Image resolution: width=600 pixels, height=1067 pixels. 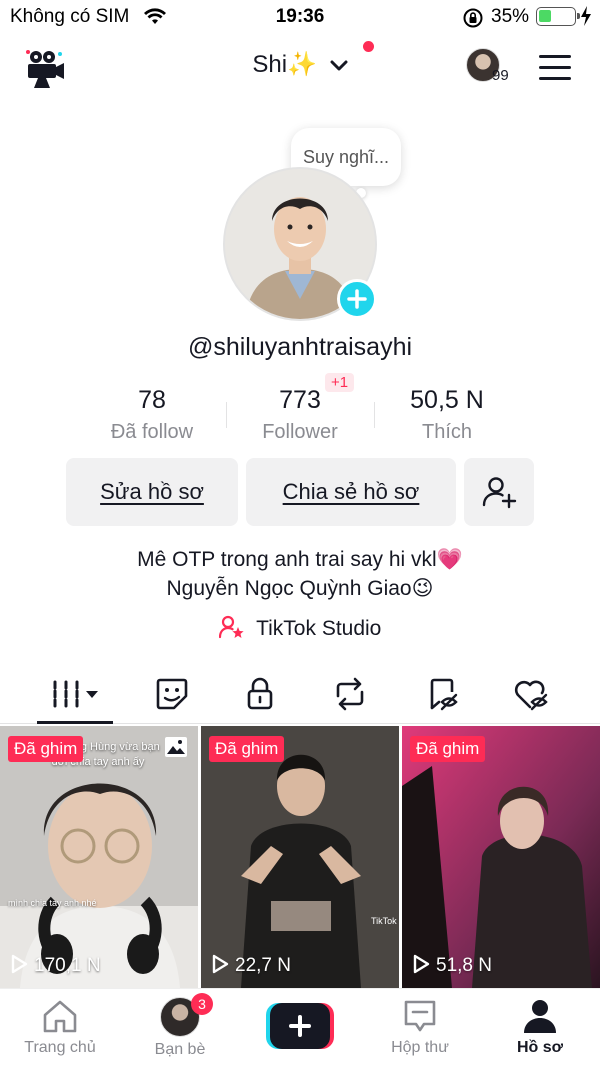 I want to click on create-button, so click(x=300, y=1026).